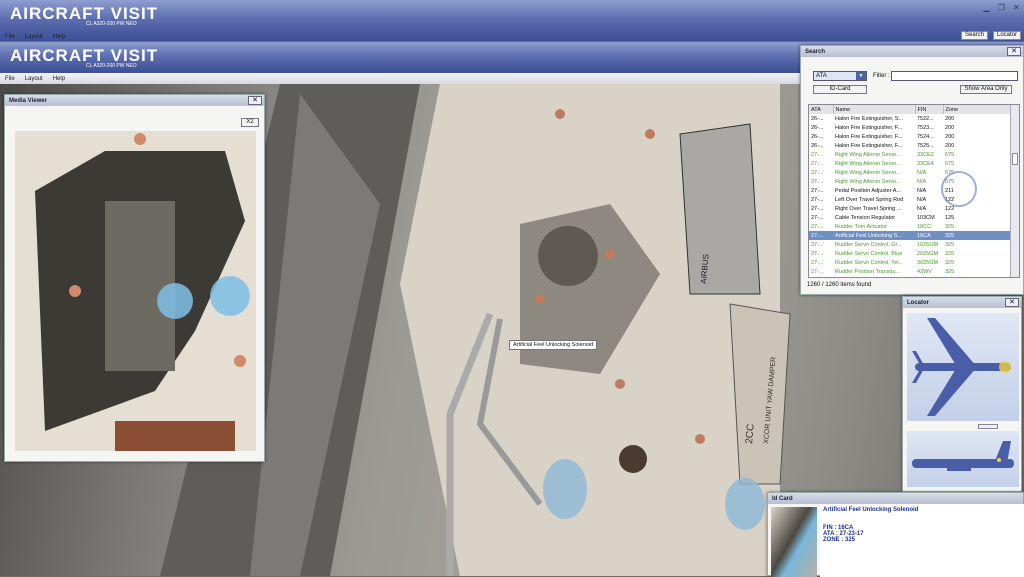 The height and width of the screenshot is (577, 1024). I want to click on scrollbar-thumb, so click(1015, 159).